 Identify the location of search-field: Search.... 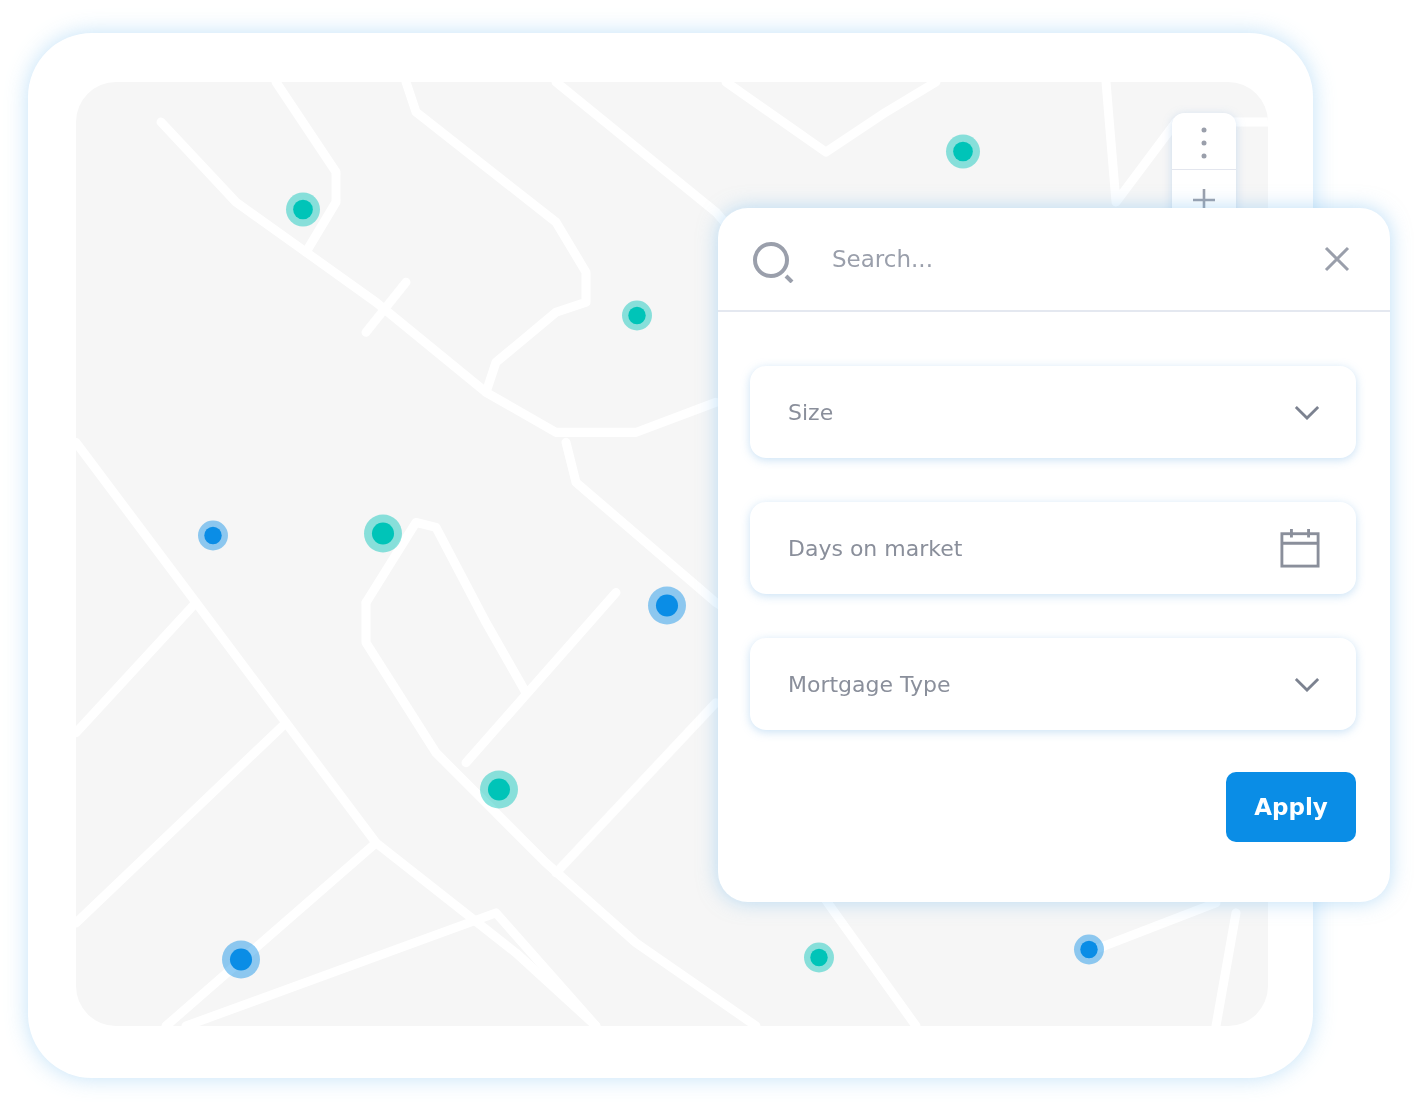
(1077, 259).